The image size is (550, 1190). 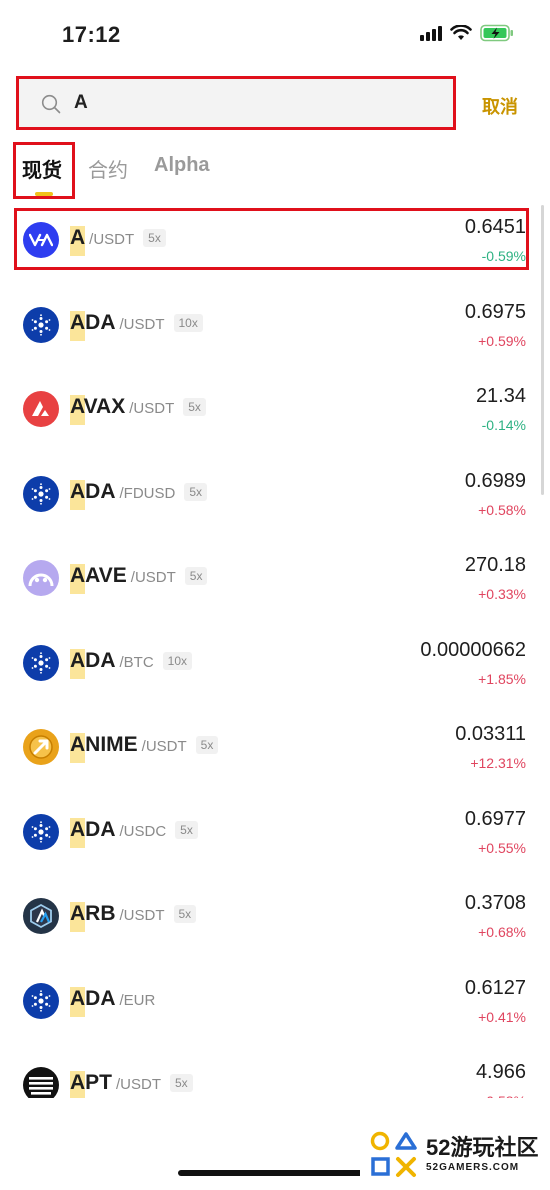 I want to click on pair-row: ADA/FDUSD 5x 0.6989 +0.58%, so click(x=270, y=496).